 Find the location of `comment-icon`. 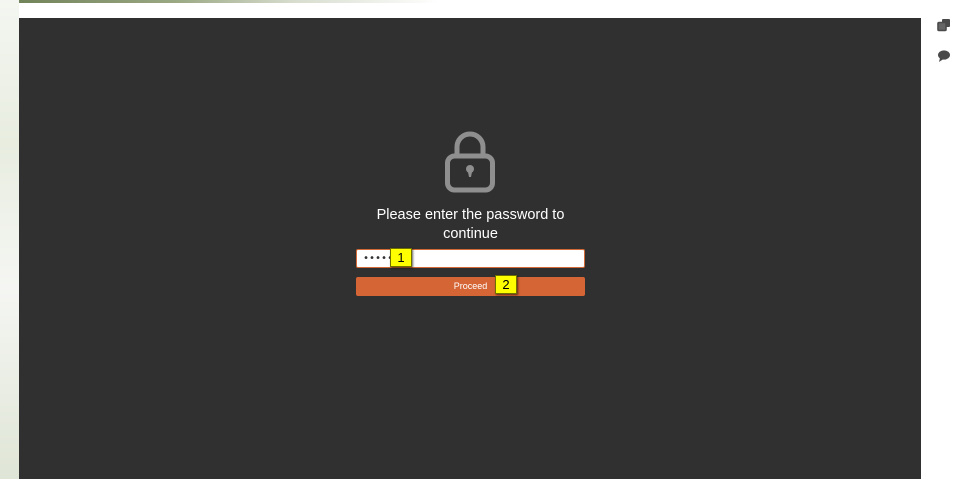

comment-icon is located at coordinates (944, 56).